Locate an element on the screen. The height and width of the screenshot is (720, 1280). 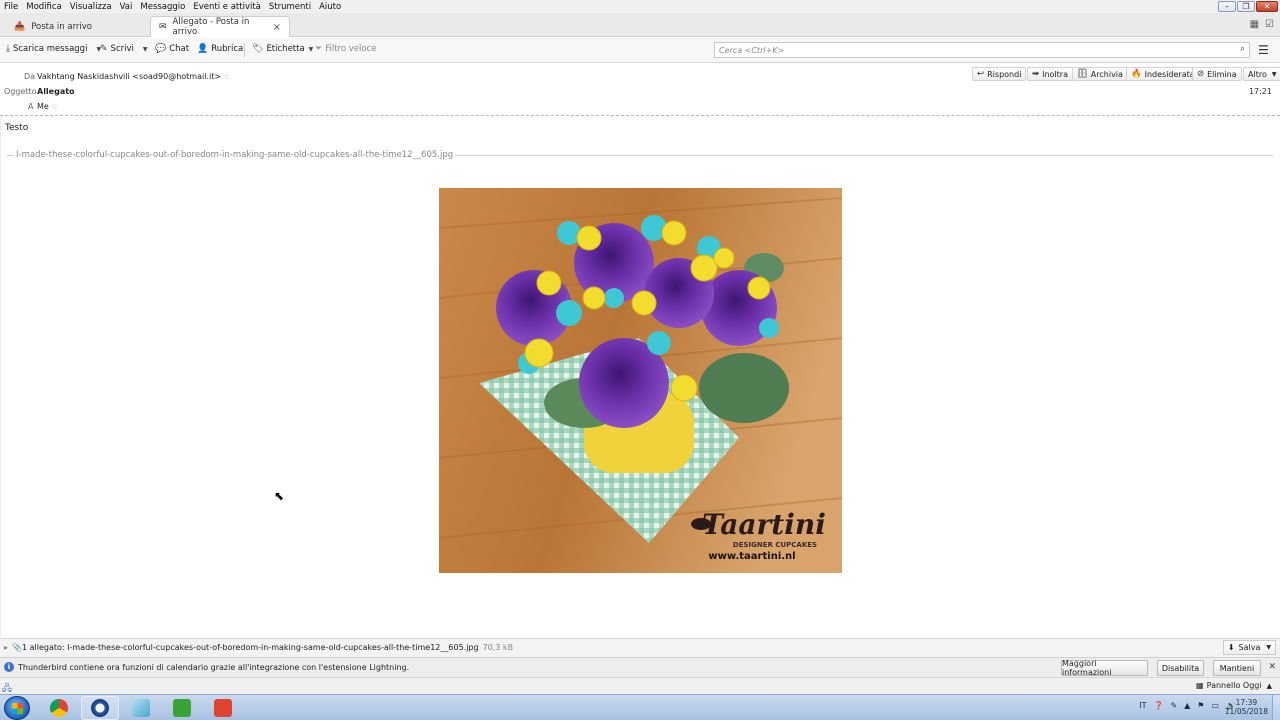
pencil-icon: ✎ is located at coordinates (104, 49).